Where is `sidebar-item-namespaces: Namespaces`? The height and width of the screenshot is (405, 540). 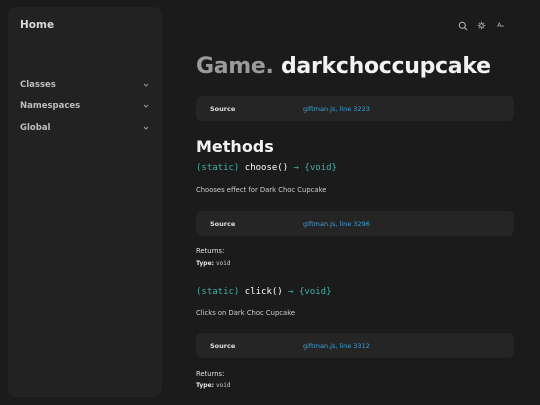 sidebar-item-namespaces: Namespaces is located at coordinates (85, 107).